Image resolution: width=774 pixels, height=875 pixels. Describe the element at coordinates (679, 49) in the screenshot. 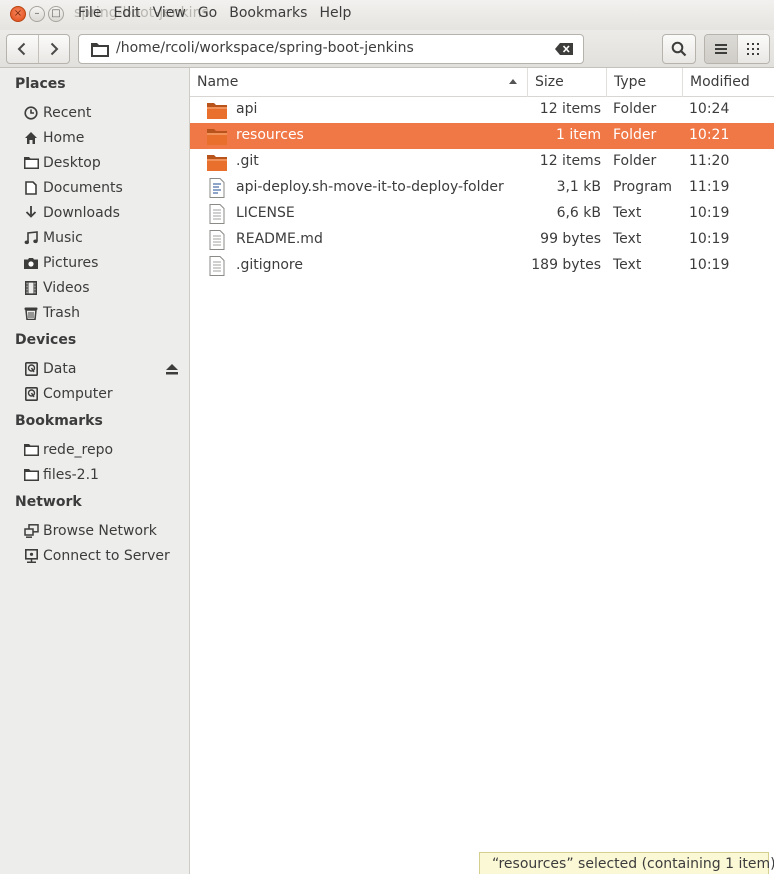

I see `search-button` at that location.